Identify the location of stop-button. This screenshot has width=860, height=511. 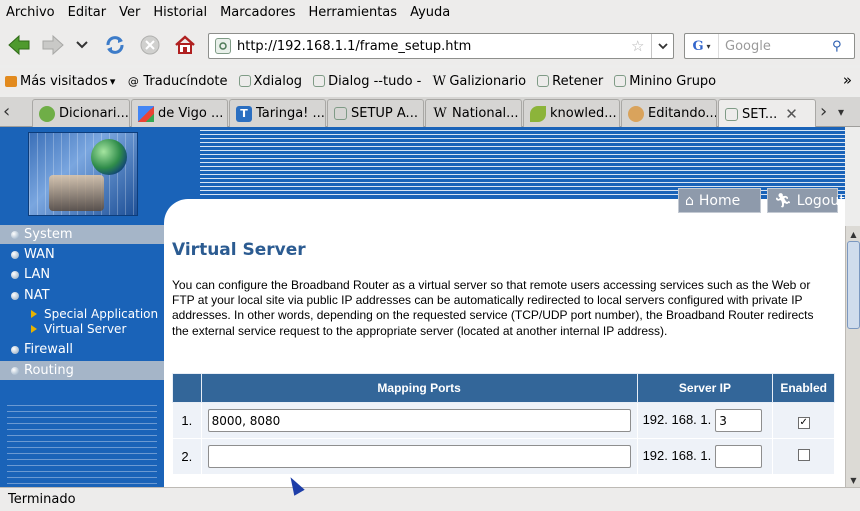
(150, 45).